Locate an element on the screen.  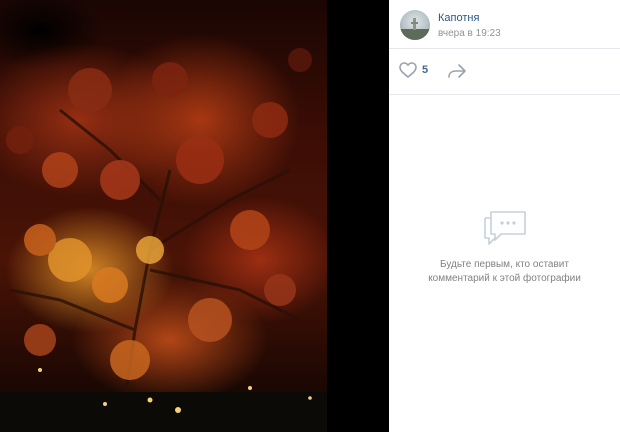
post-time: вчера в 19:23 is located at coordinates (469, 33).